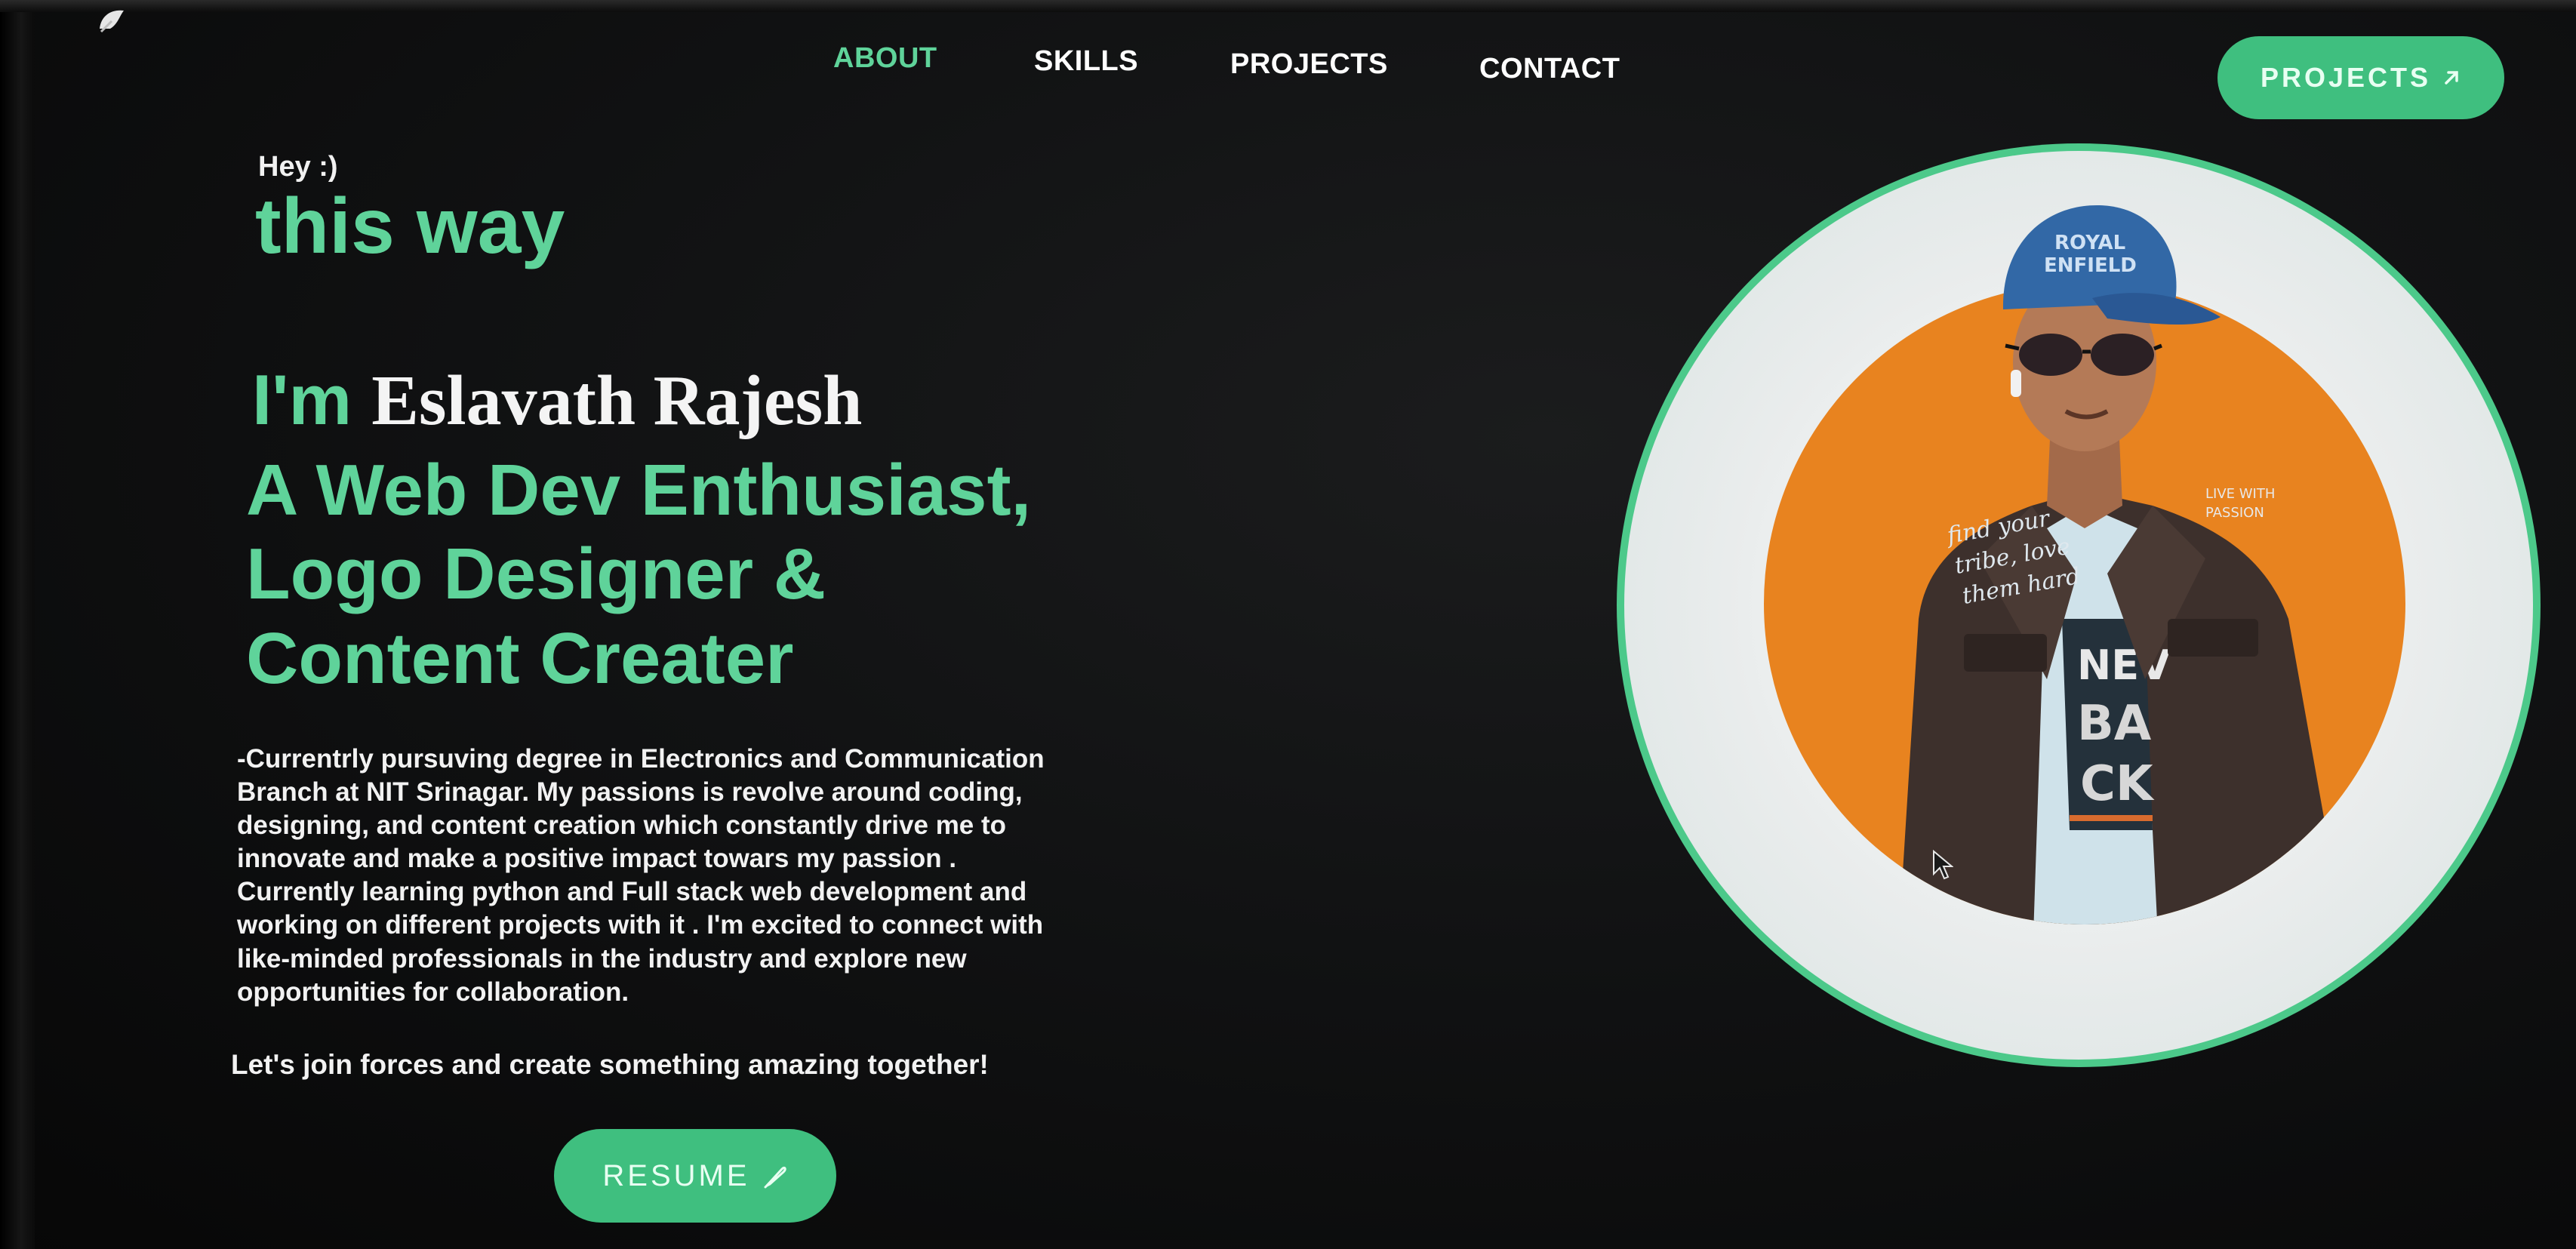 Image resolution: width=2576 pixels, height=1249 pixels. I want to click on arrow-up-right-icon, so click(2451, 78).